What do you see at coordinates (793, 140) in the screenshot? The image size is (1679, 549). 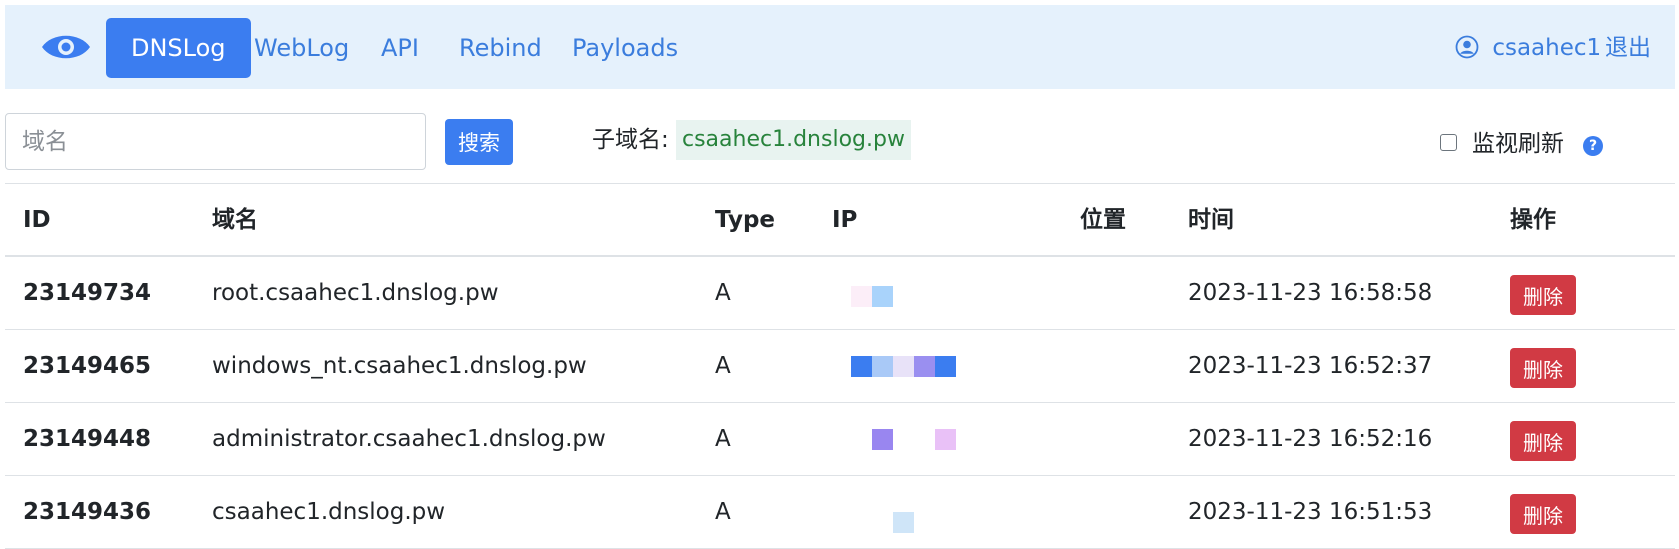 I see `subdomain-value: csaahec1.dnslog.pw` at bounding box center [793, 140].